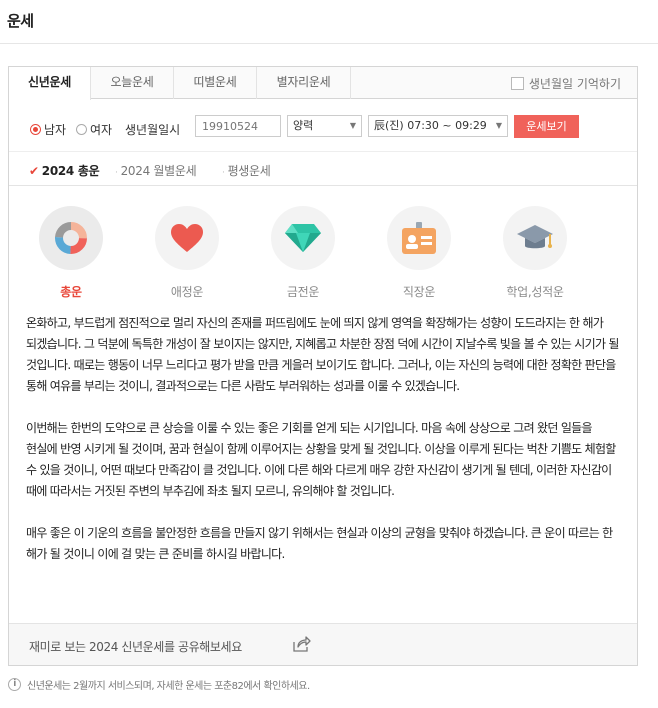 The width and height of the screenshot is (658, 708). I want to click on category-study: 학업,성적운, so click(535, 253).